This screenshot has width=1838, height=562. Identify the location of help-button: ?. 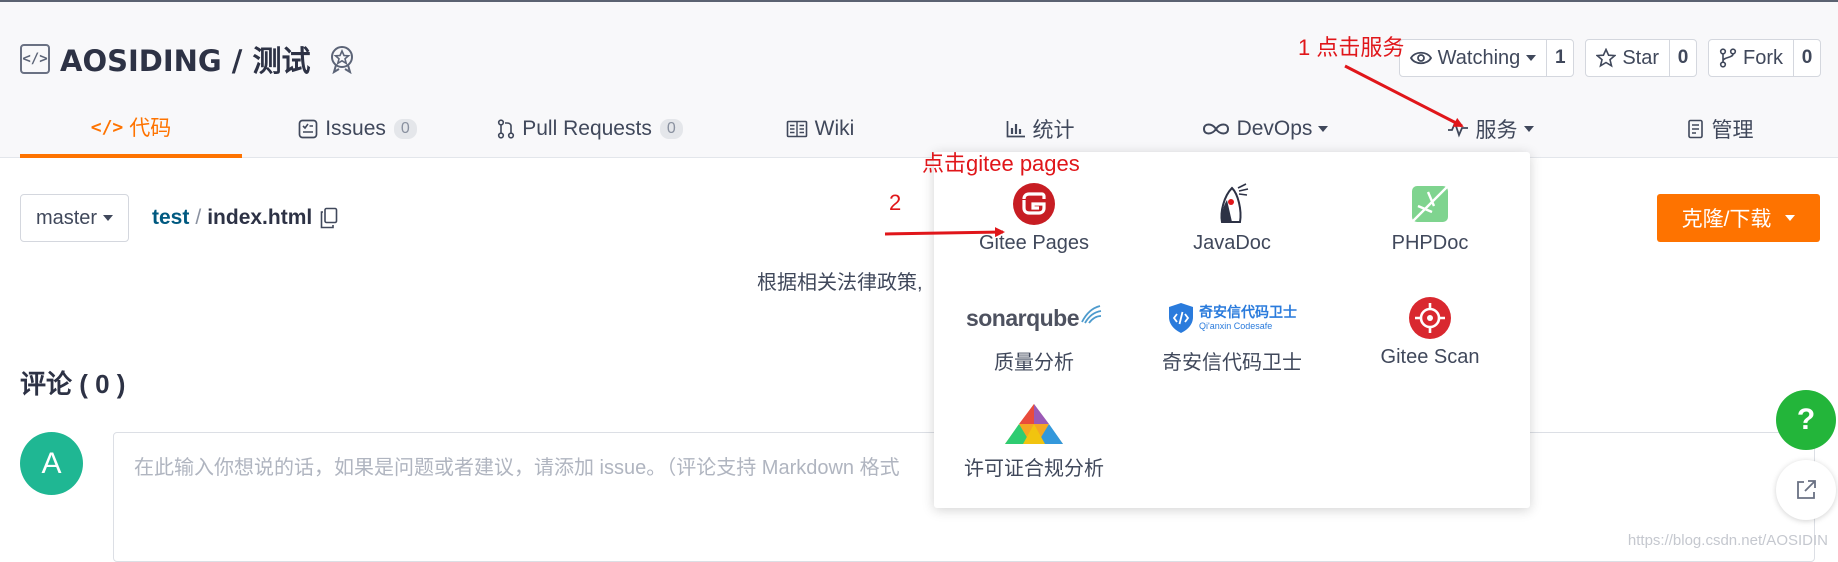
(1806, 420).